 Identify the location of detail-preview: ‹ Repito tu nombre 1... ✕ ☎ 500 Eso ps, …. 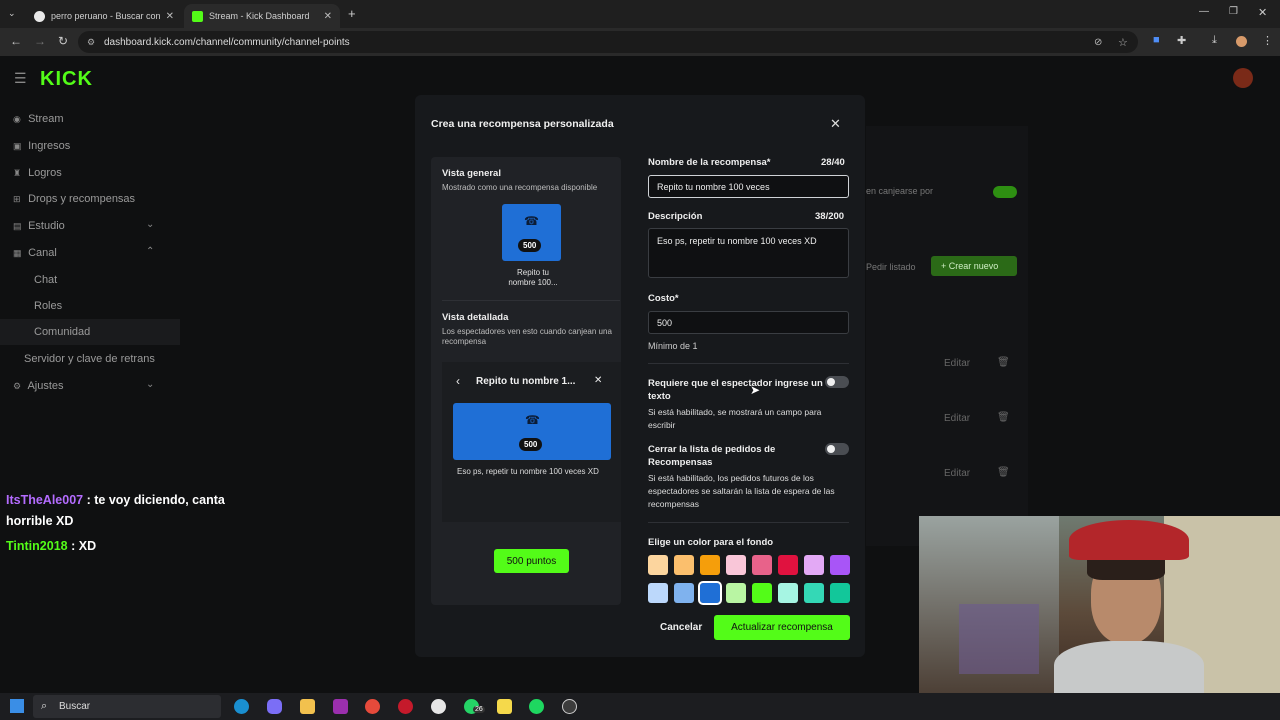
(531, 442).